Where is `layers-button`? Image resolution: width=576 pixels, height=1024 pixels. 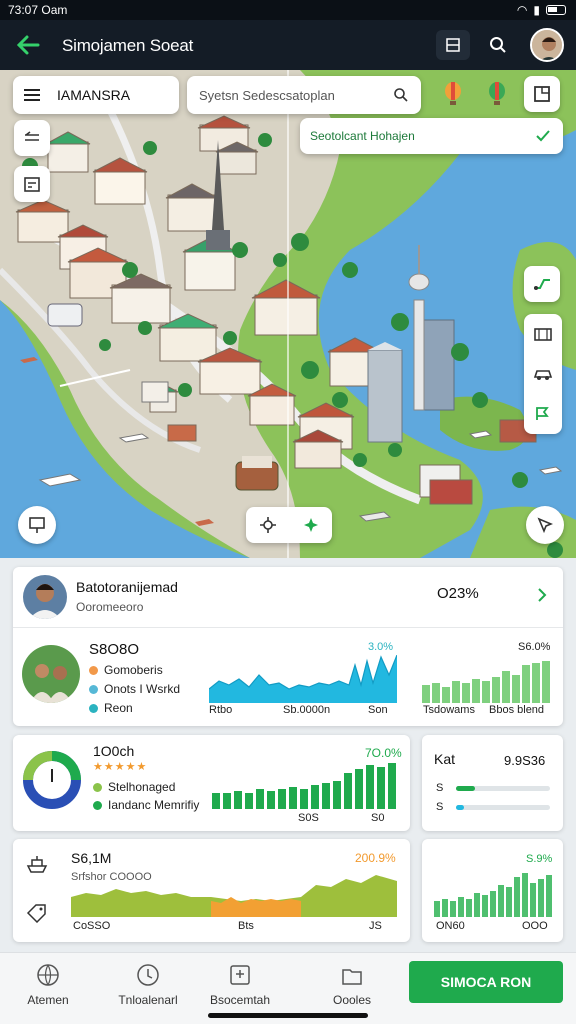
layers-button is located at coordinates (32, 138).